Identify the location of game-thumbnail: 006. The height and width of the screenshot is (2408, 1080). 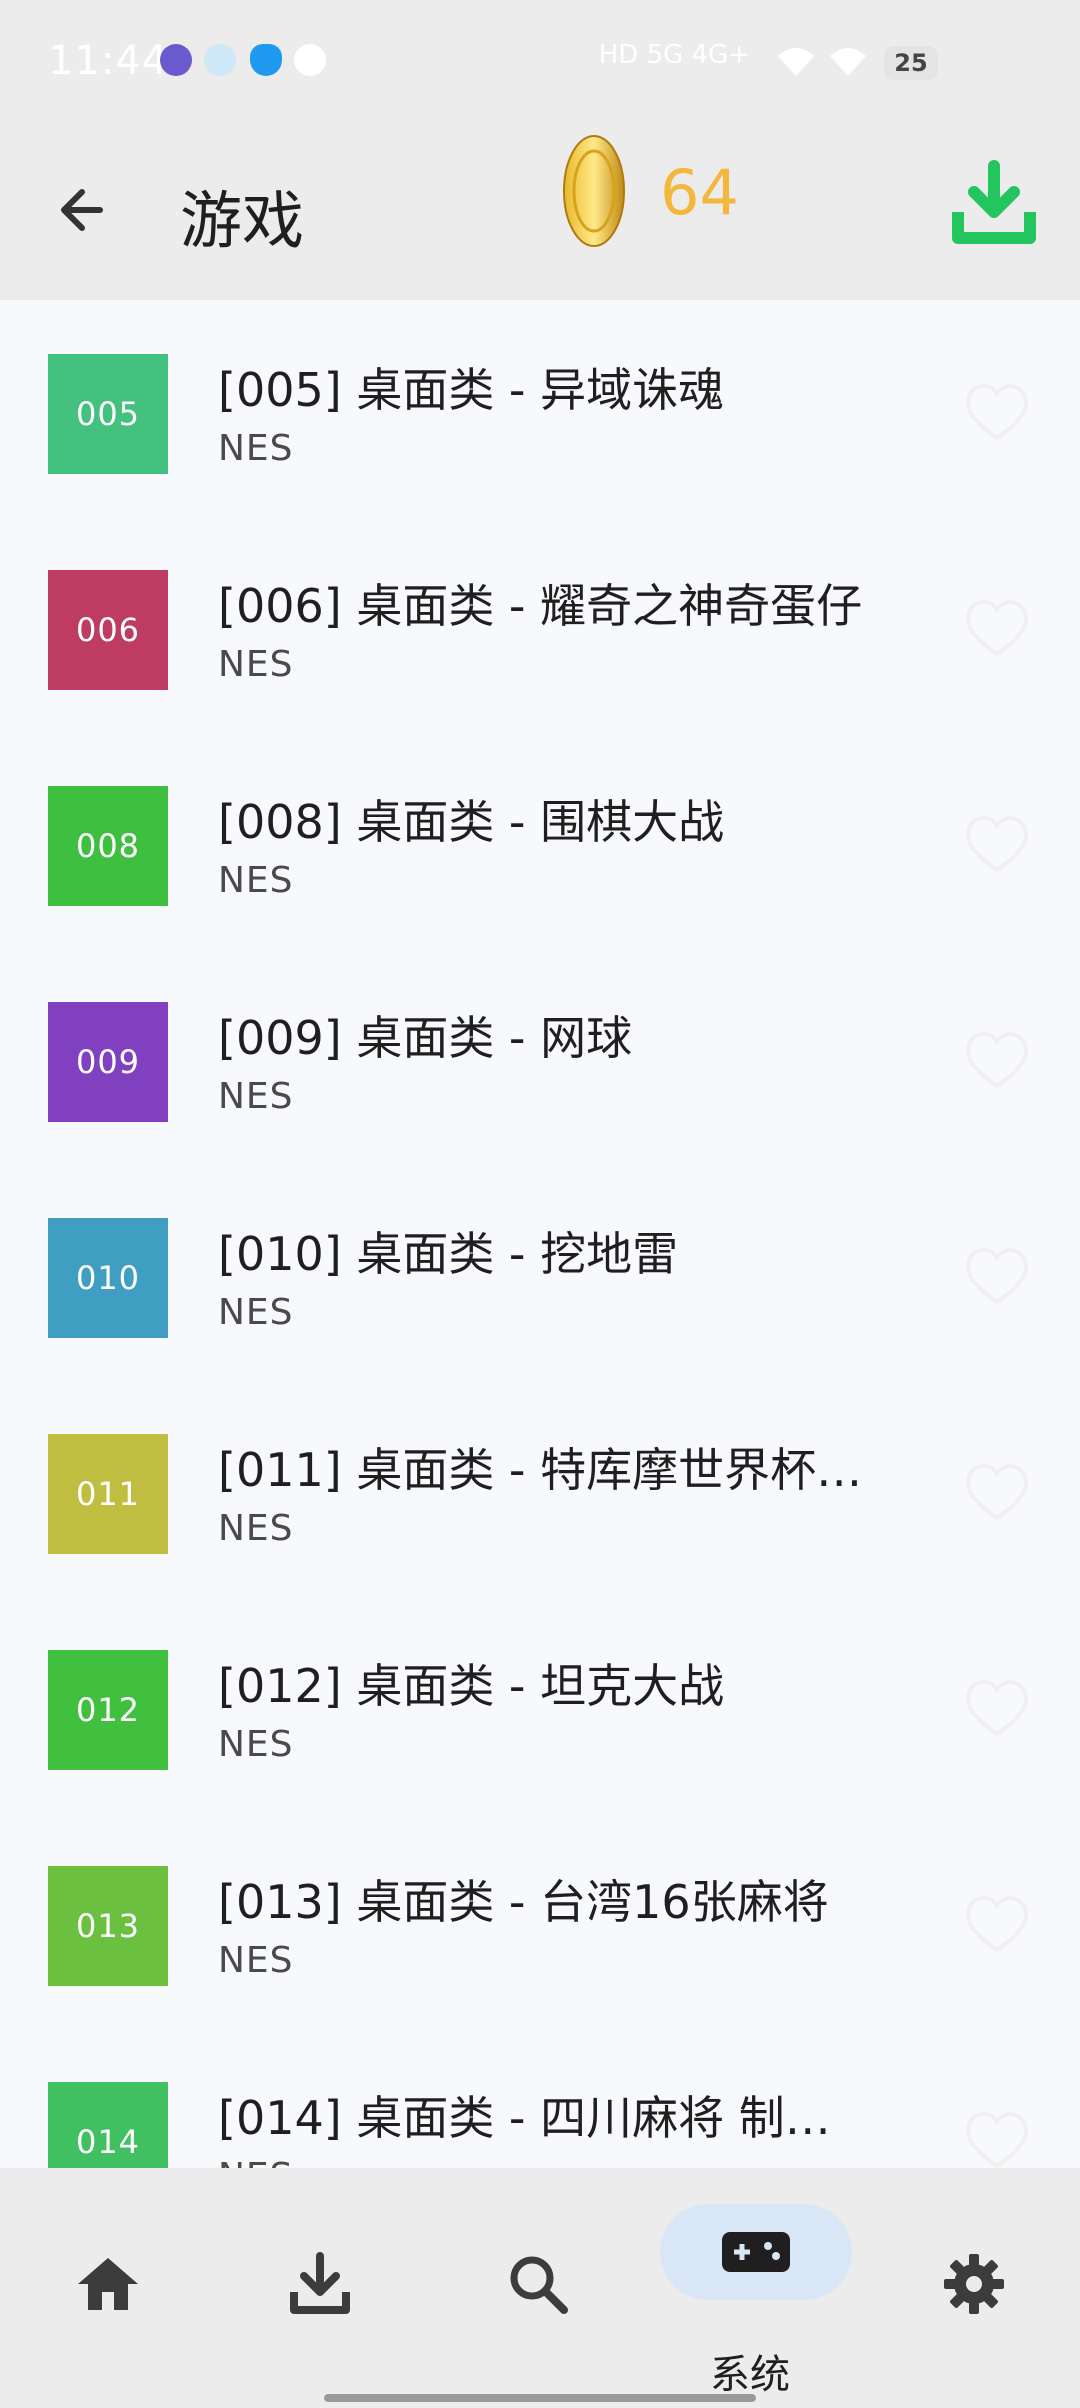
(108, 630).